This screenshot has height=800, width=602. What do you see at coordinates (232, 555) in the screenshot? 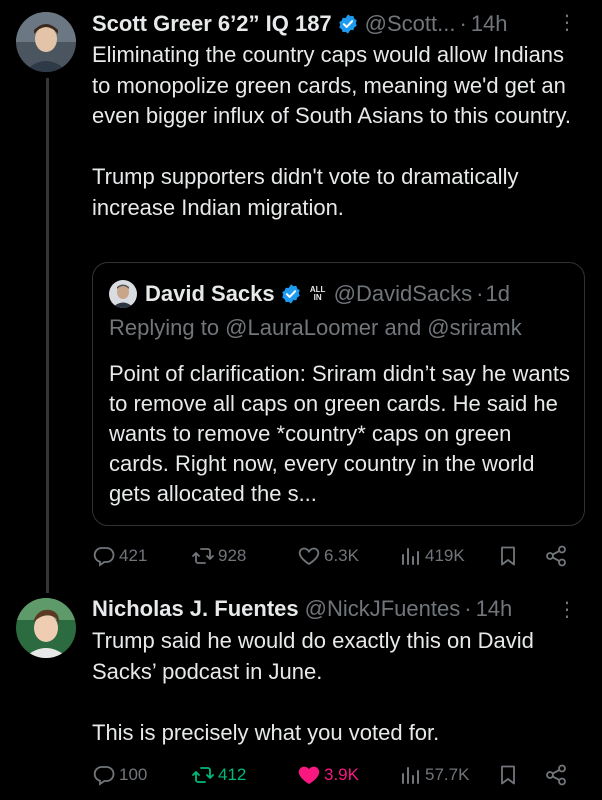
I see `repost-count: 928` at bounding box center [232, 555].